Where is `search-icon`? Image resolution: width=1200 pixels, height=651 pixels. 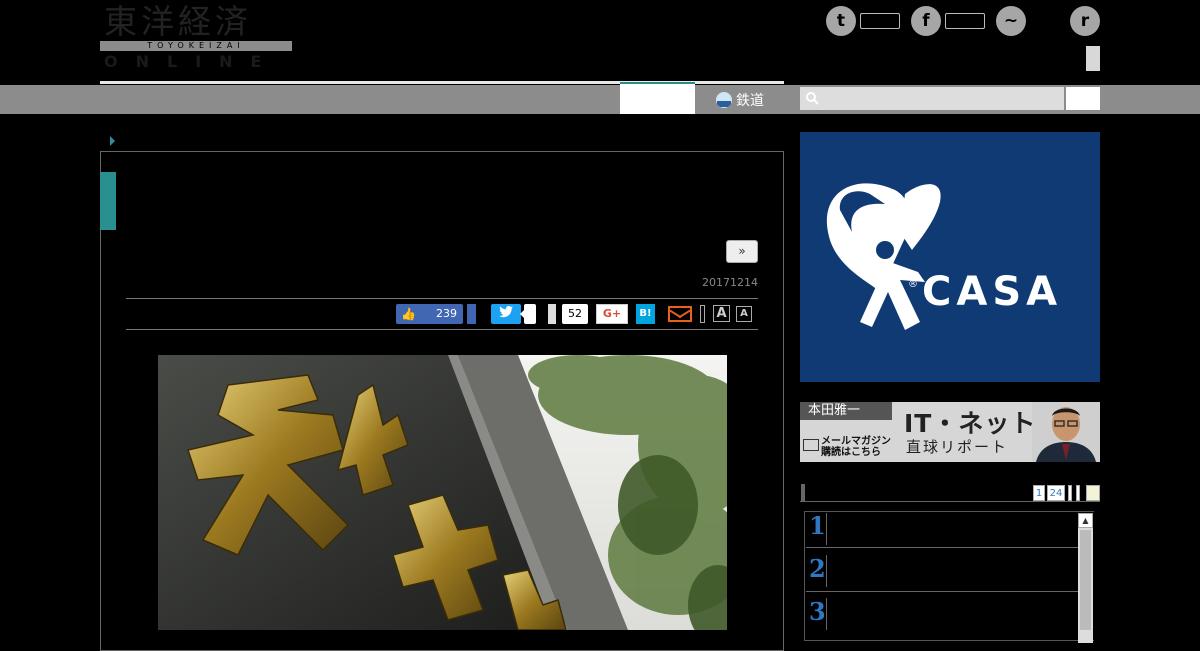 search-icon is located at coordinates (812, 98).